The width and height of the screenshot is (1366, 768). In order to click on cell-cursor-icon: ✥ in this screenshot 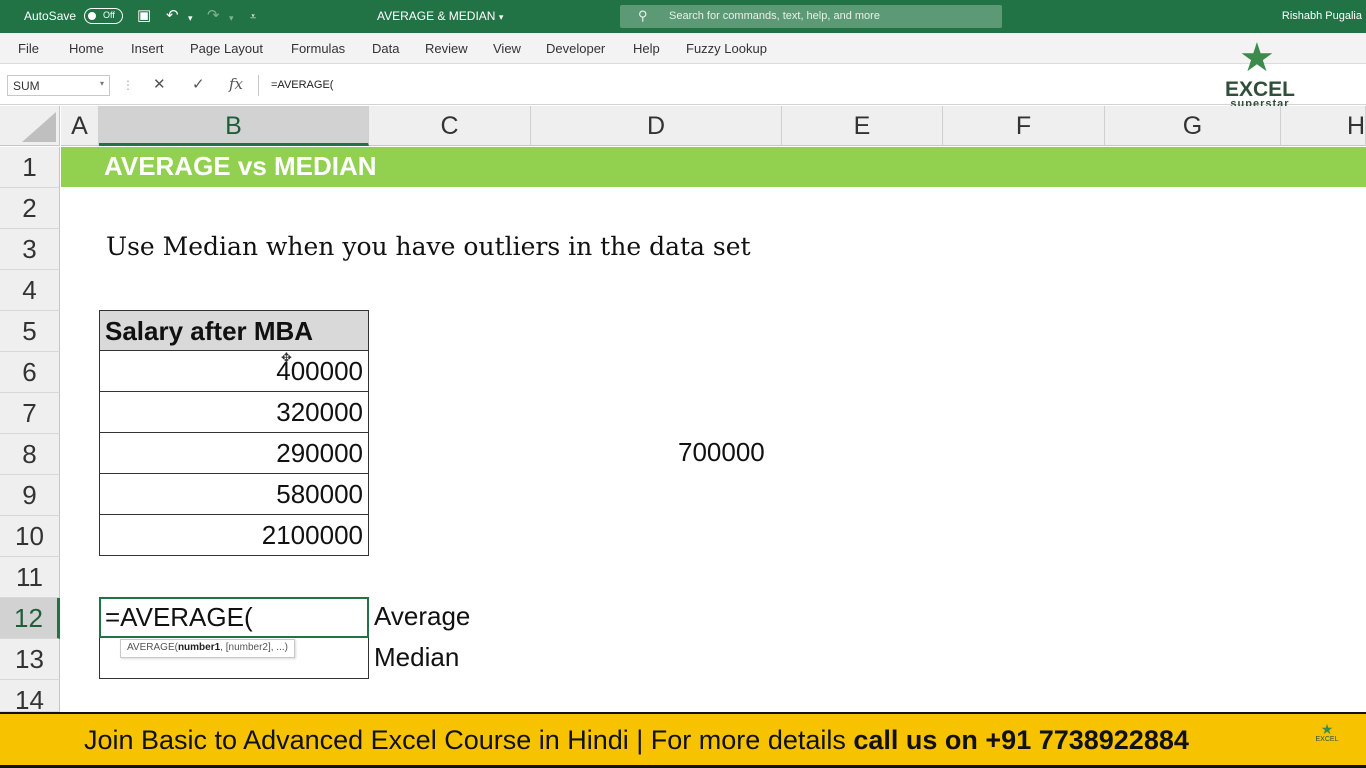, I will do `click(286, 357)`.